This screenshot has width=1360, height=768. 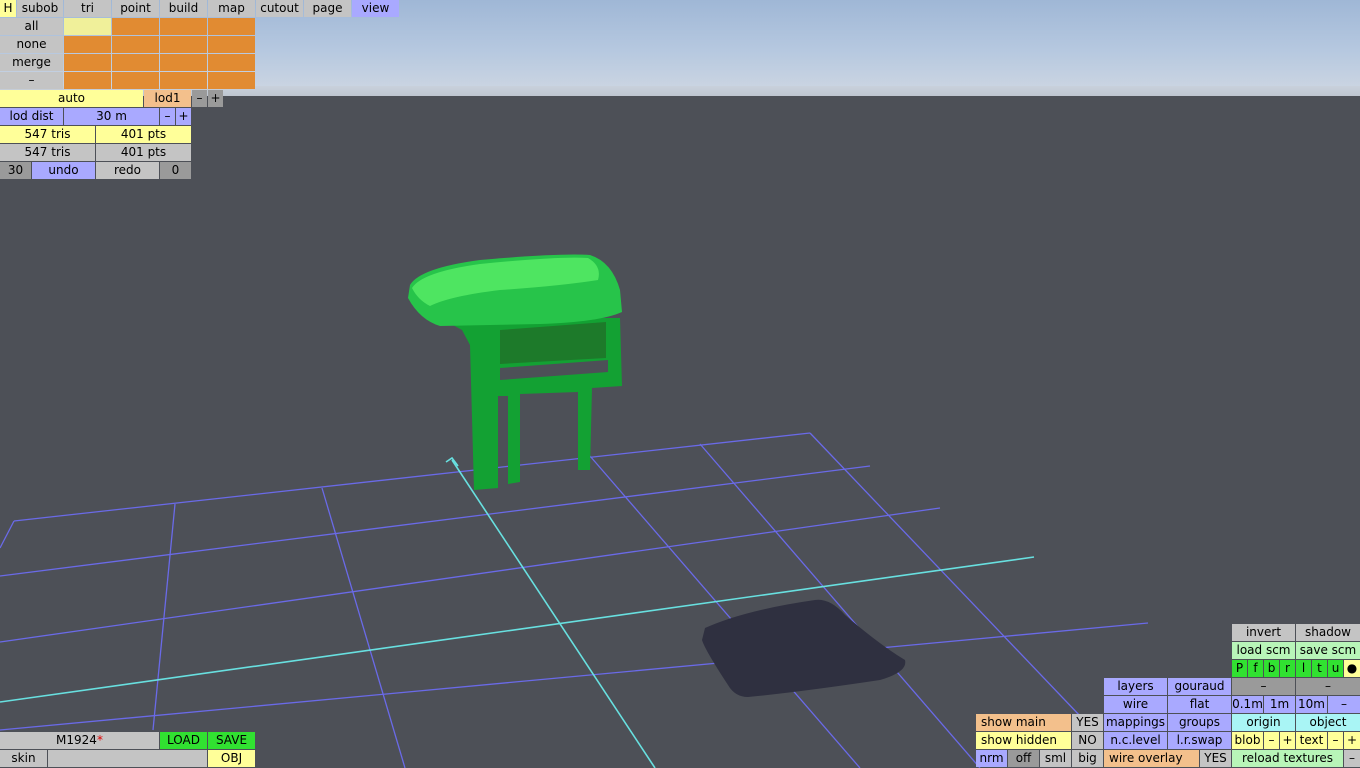 I want to click on shadow-button: shadow, so click(x=1328, y=632).